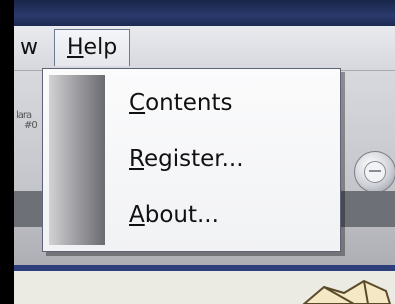 The image size is (395, 304). I want to click on help-accel: H, so click(75, 47).